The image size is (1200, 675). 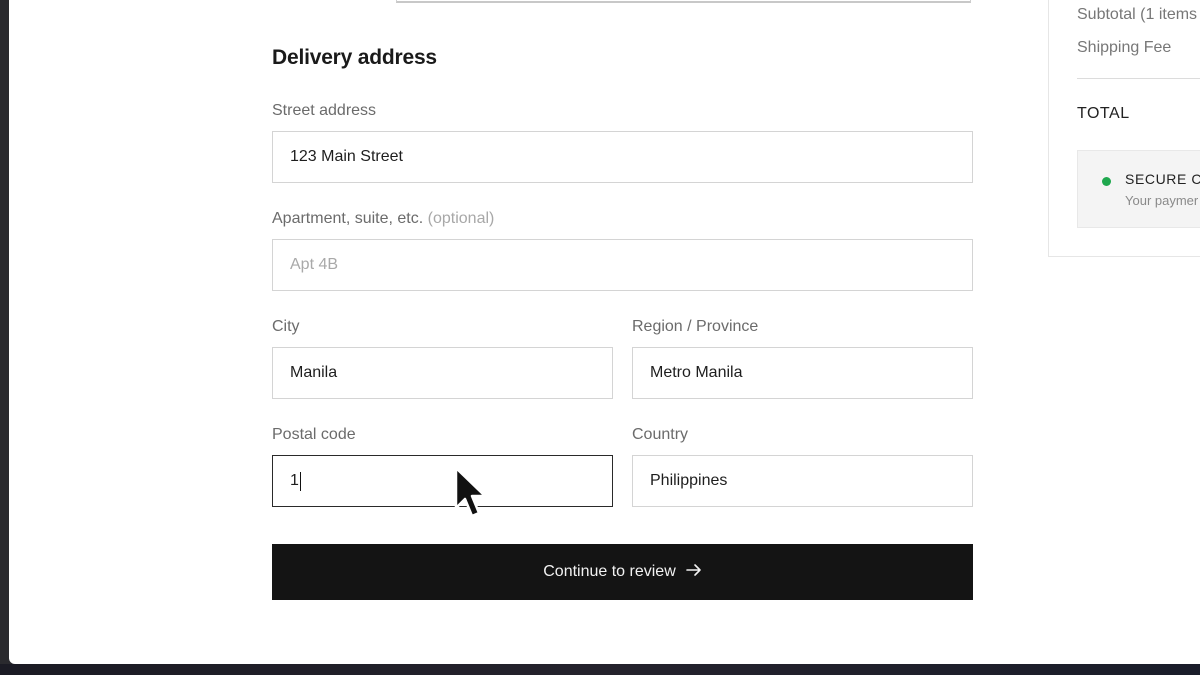 What do you see at coordinates (802, 373) in the screenshot?
I see `region-input: Metro Manila` at bounding box center [802, 373].